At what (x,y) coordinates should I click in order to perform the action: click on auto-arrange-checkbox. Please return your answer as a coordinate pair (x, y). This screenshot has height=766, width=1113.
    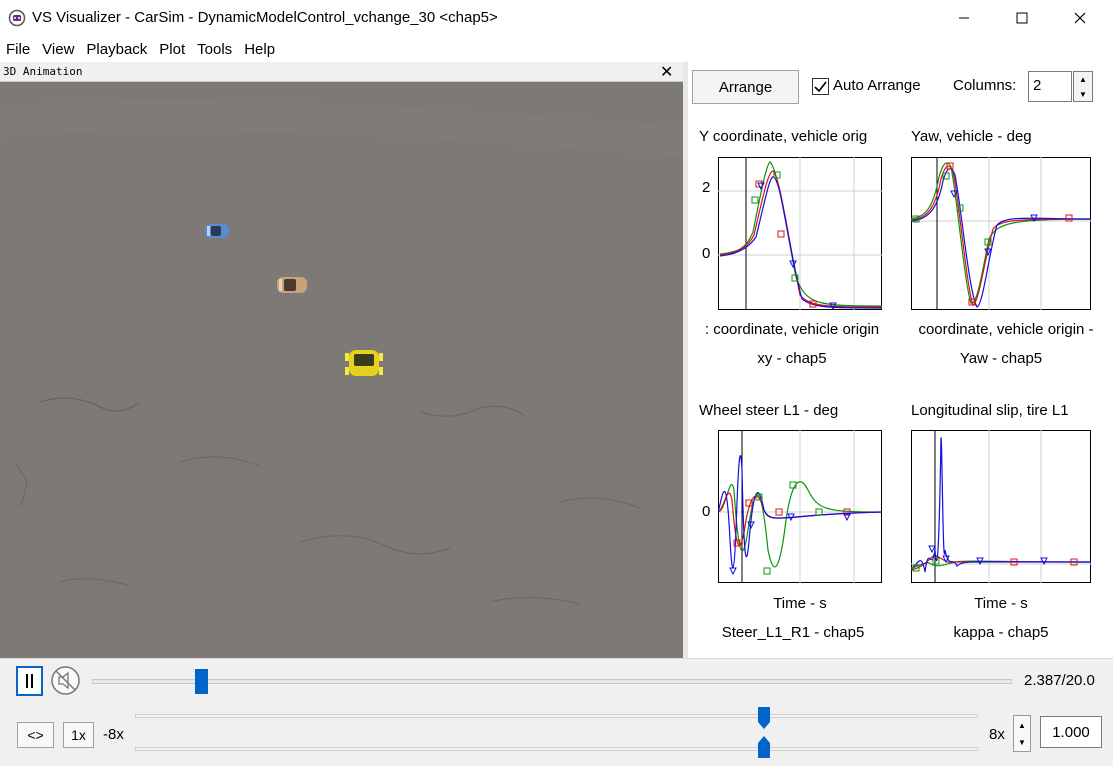
    Looking at the image, I should click on (820, 86).